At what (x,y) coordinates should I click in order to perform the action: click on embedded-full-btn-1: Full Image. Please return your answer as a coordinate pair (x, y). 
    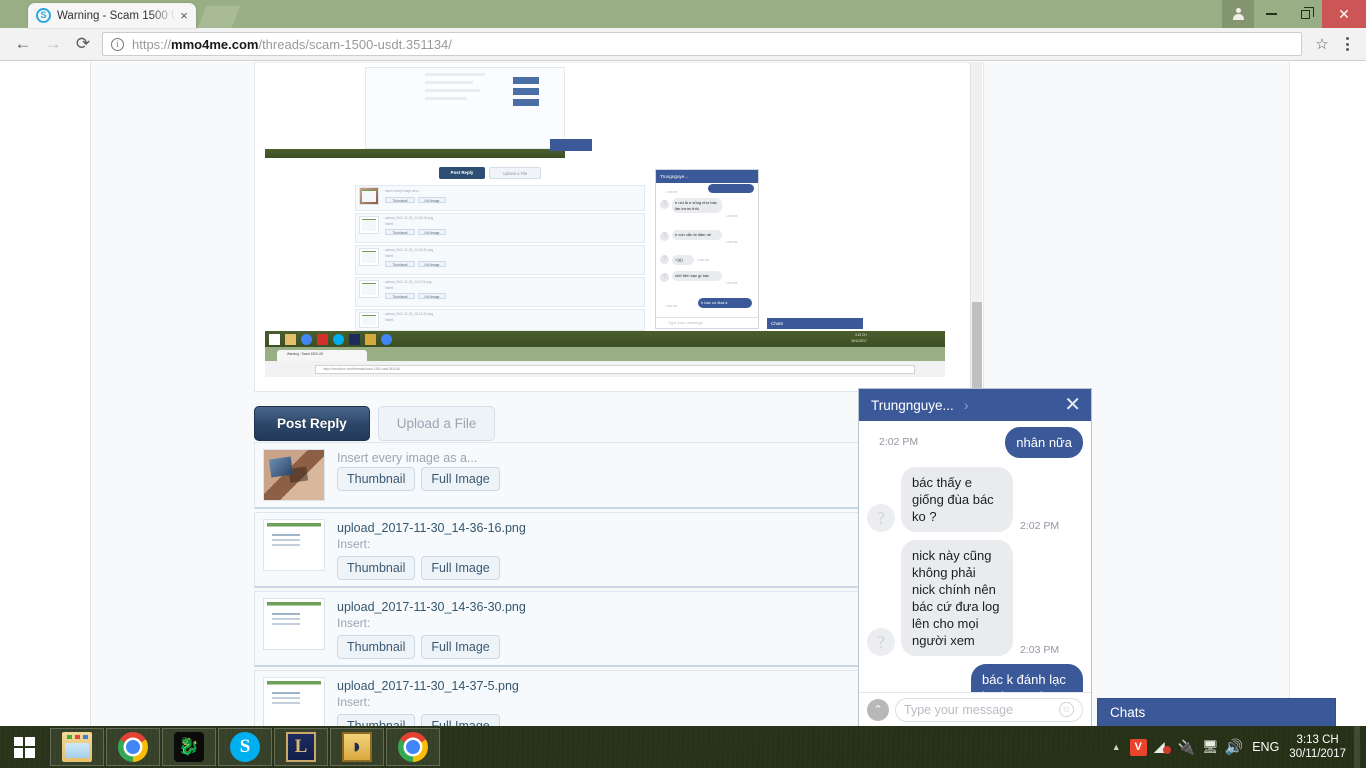
    Looking at the image, I should click on (432, 232).